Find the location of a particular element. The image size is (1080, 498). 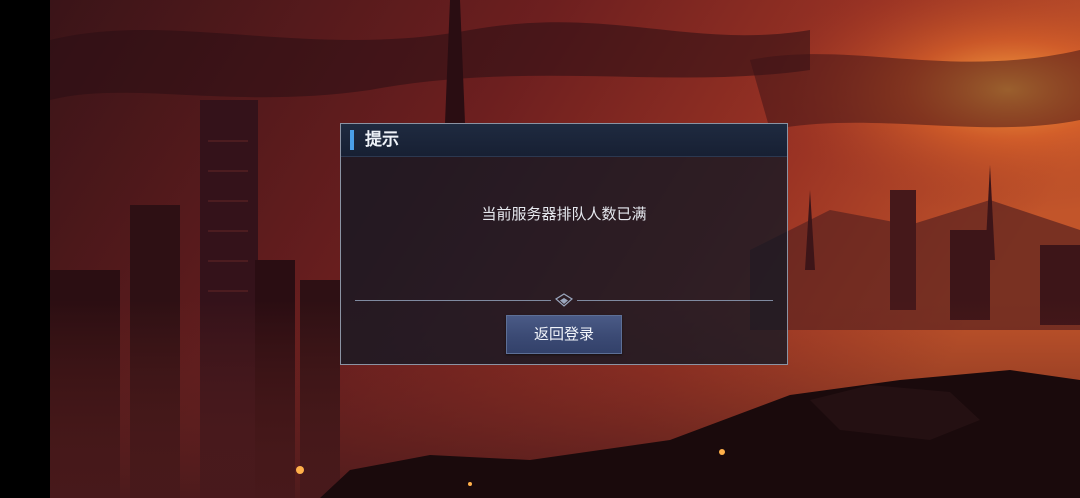

left-letterbox is located at coordinates (25, 249).